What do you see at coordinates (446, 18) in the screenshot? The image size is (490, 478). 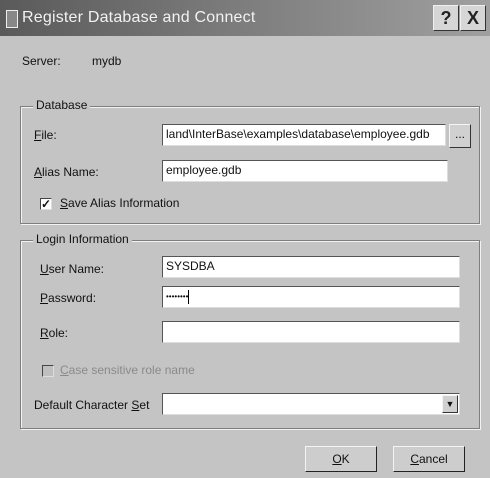 I see `help-button: ?` at bounding box center [446, 18].